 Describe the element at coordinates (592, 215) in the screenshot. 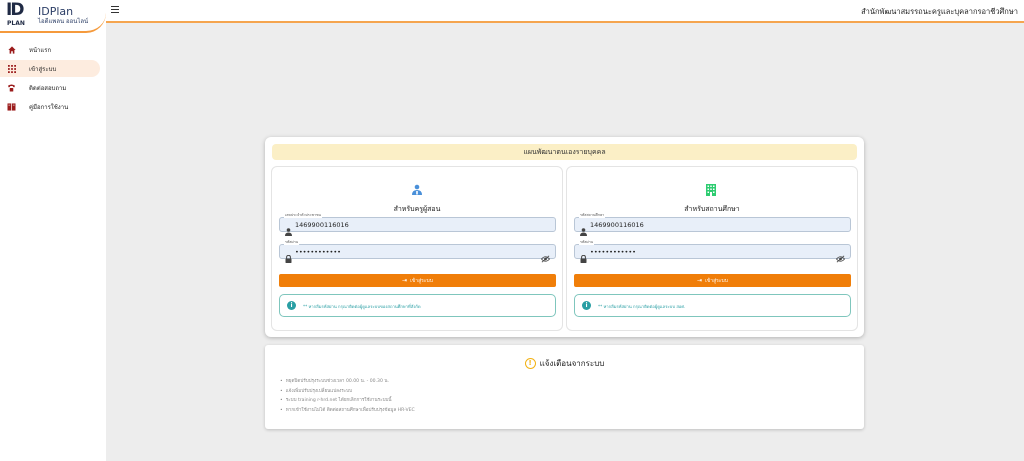

I see `field-label: รหัสสถานศึกษา` at that location.